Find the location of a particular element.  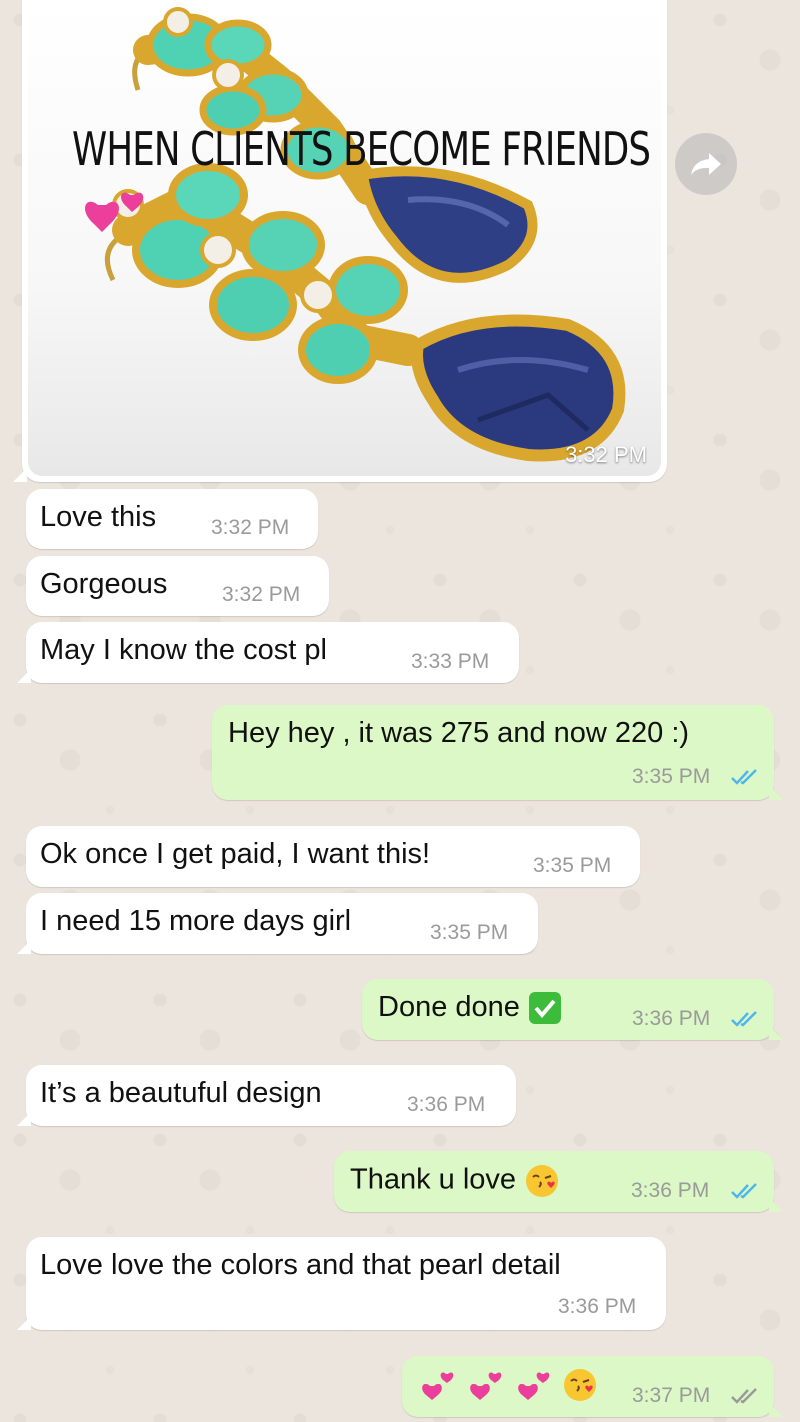

outgoing-message: Thank u love 3:36 PM is located at coordinates (558, 1181).